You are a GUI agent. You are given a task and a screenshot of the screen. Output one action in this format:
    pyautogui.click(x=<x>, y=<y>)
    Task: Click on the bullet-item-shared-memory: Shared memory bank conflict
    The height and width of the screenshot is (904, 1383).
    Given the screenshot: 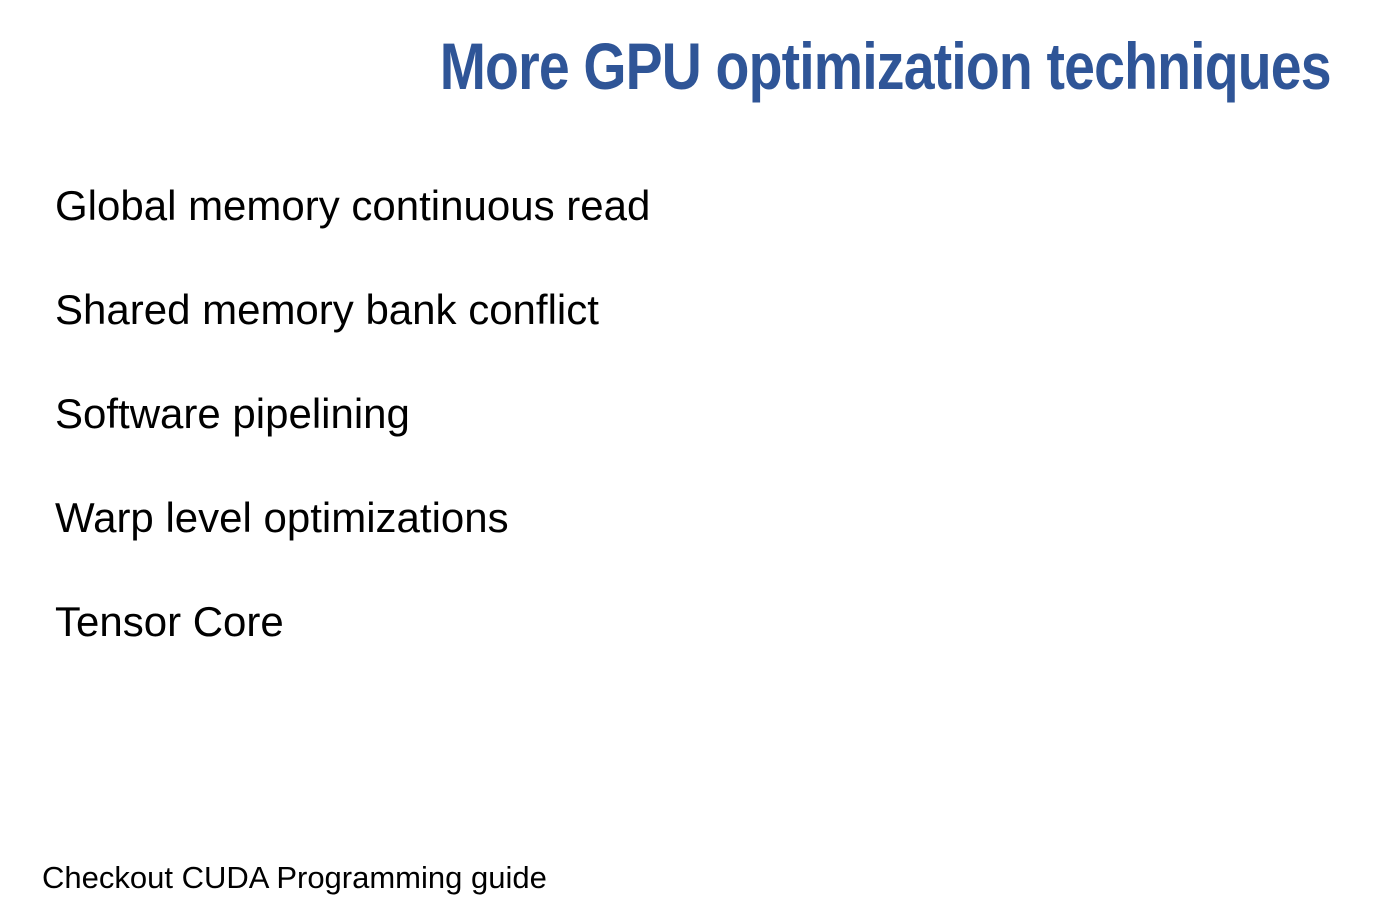 What is the action you would take?
    pyautogui.click(x=327, y=309)
    